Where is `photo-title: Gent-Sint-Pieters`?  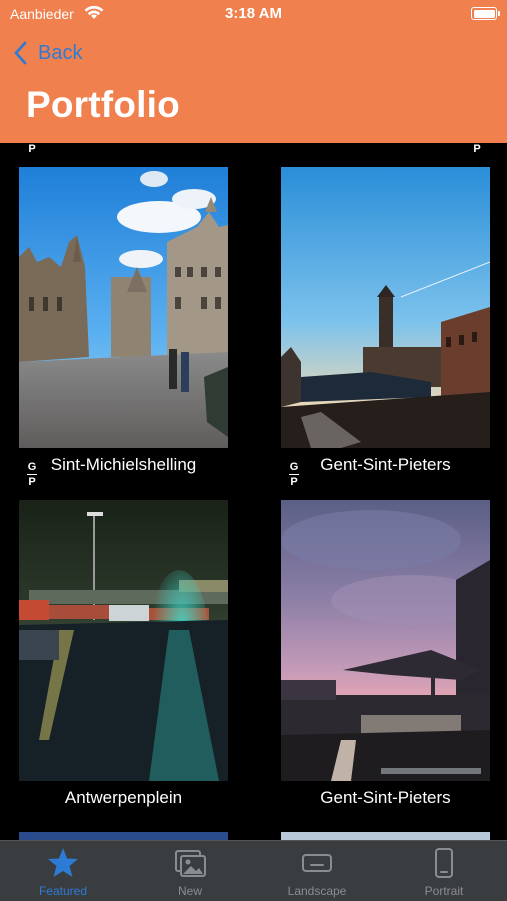 photo-title: Gent-Sint-Pieters is located at coordinates (385, 797).